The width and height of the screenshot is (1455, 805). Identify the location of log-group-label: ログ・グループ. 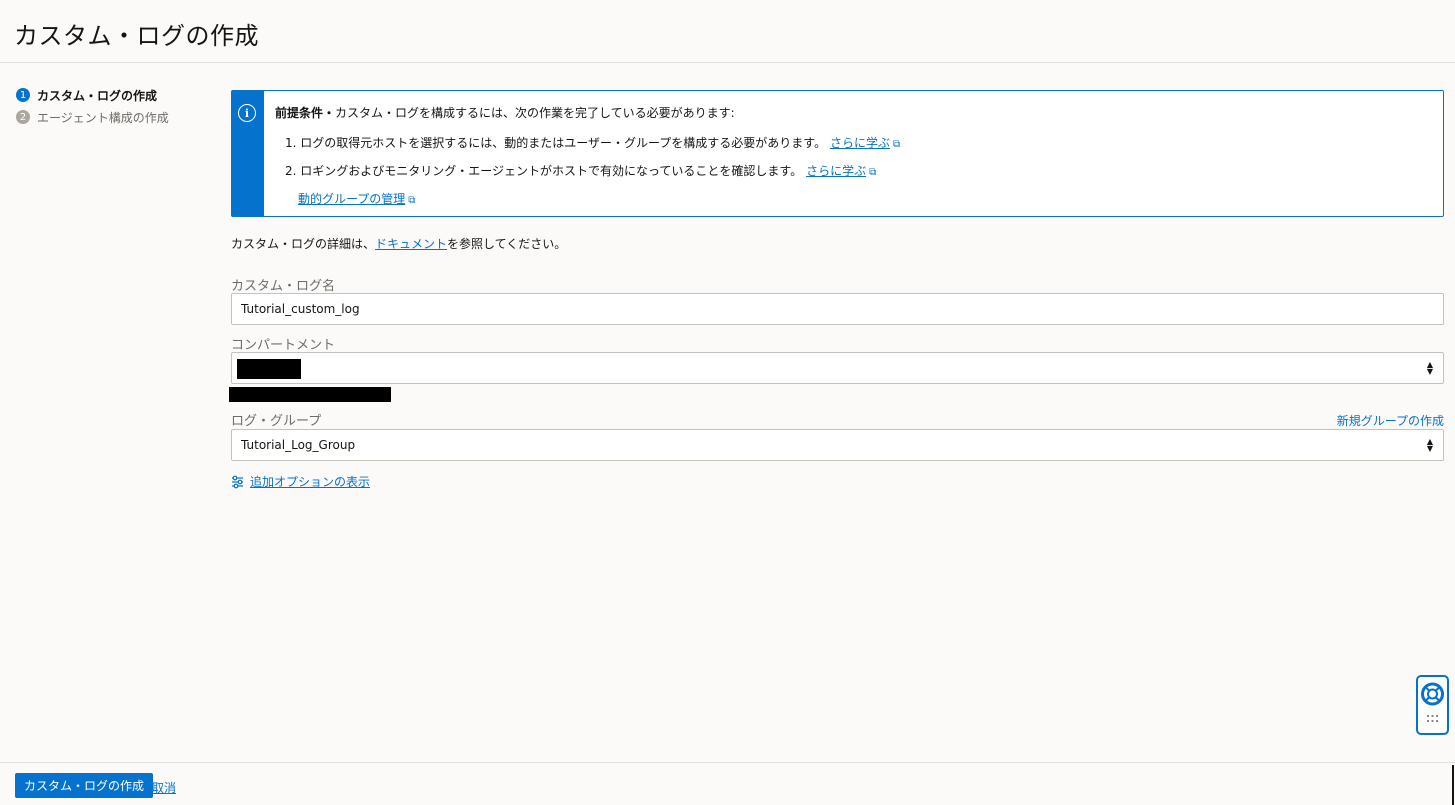
(276, 421).